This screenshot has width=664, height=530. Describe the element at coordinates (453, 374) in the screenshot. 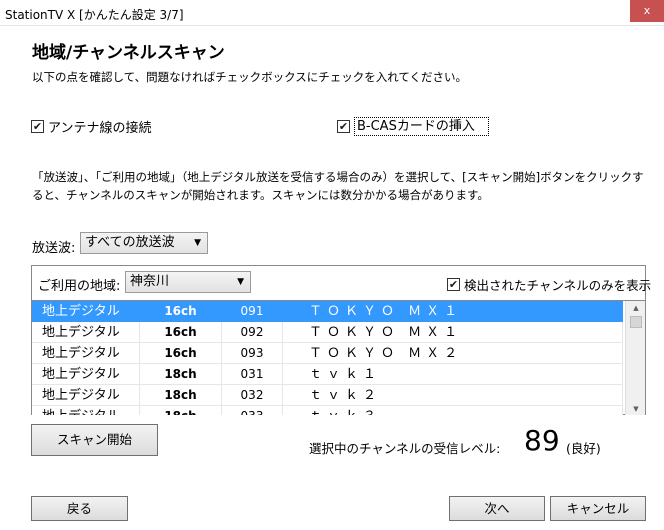

I see `channel-name: ｔｖｋ１` at that location.